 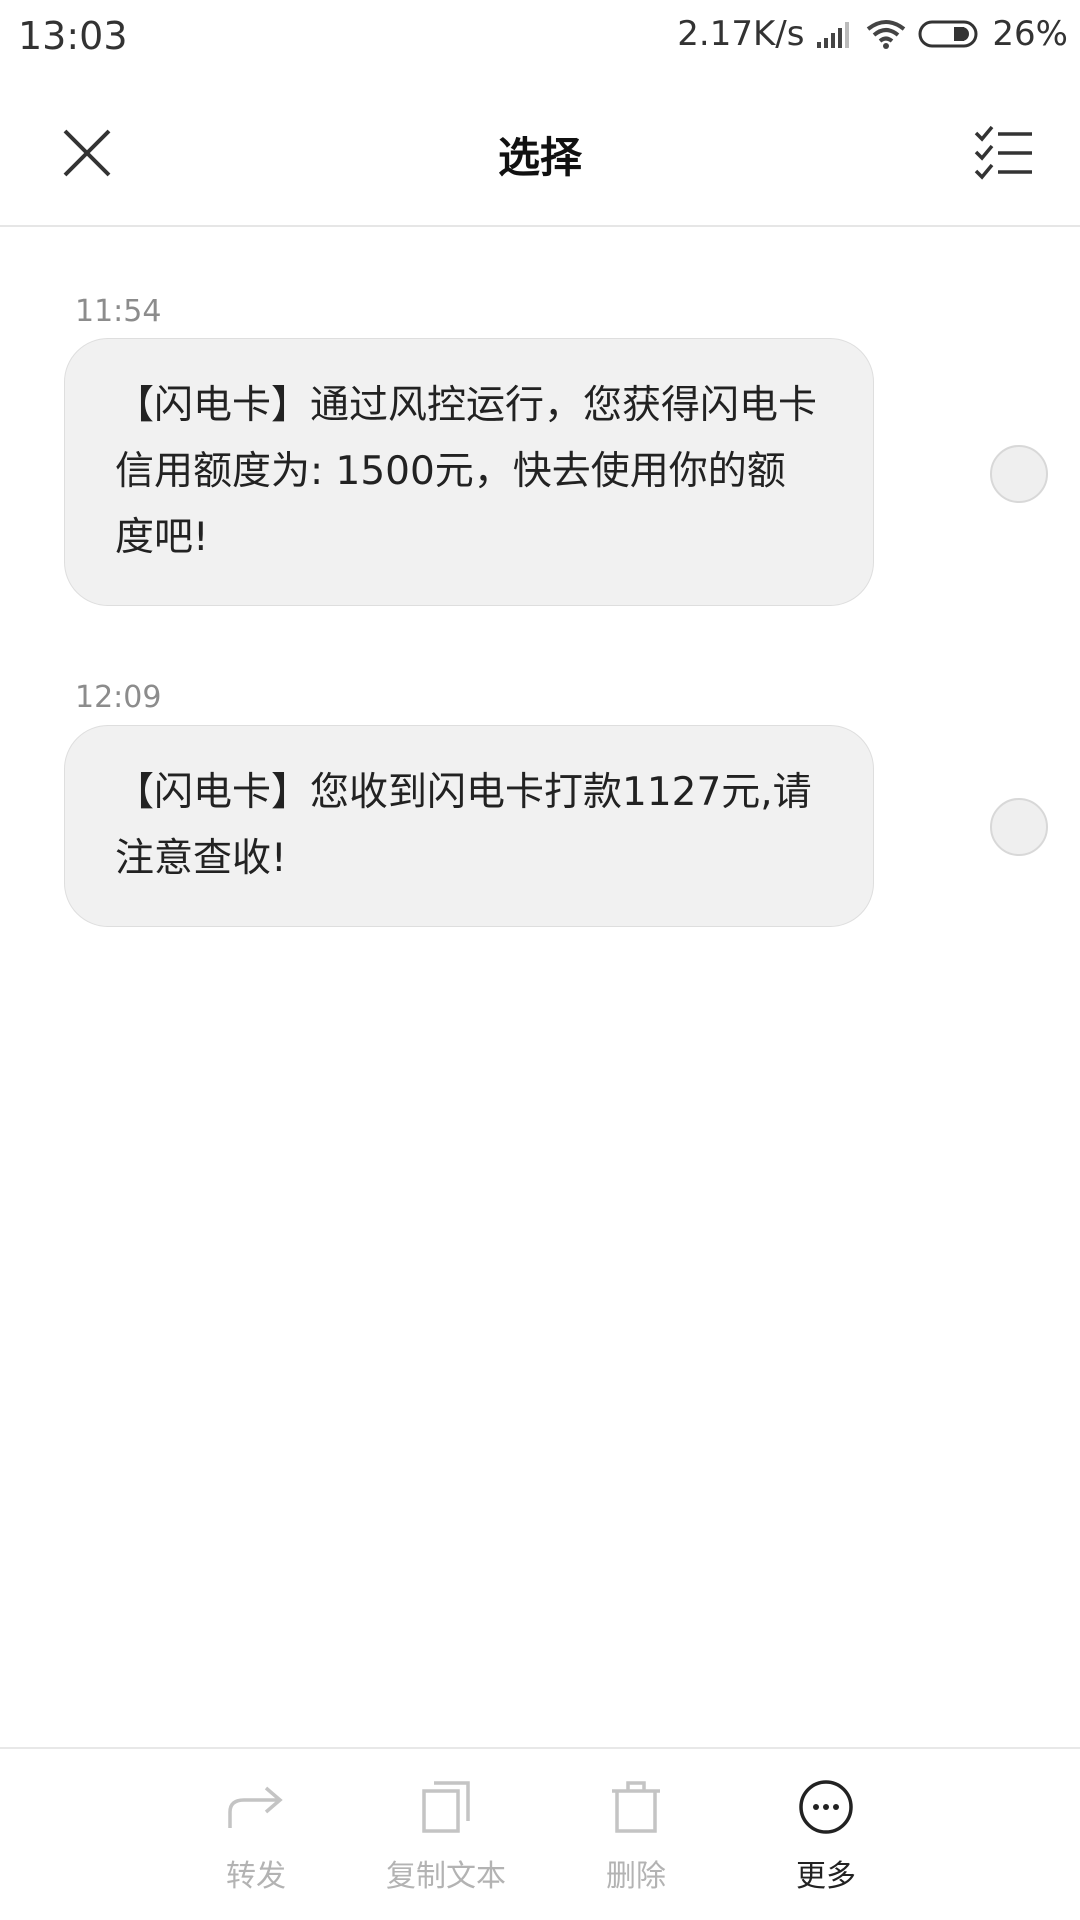 I want to click on select-all-button, so click(x=1004, y=153).